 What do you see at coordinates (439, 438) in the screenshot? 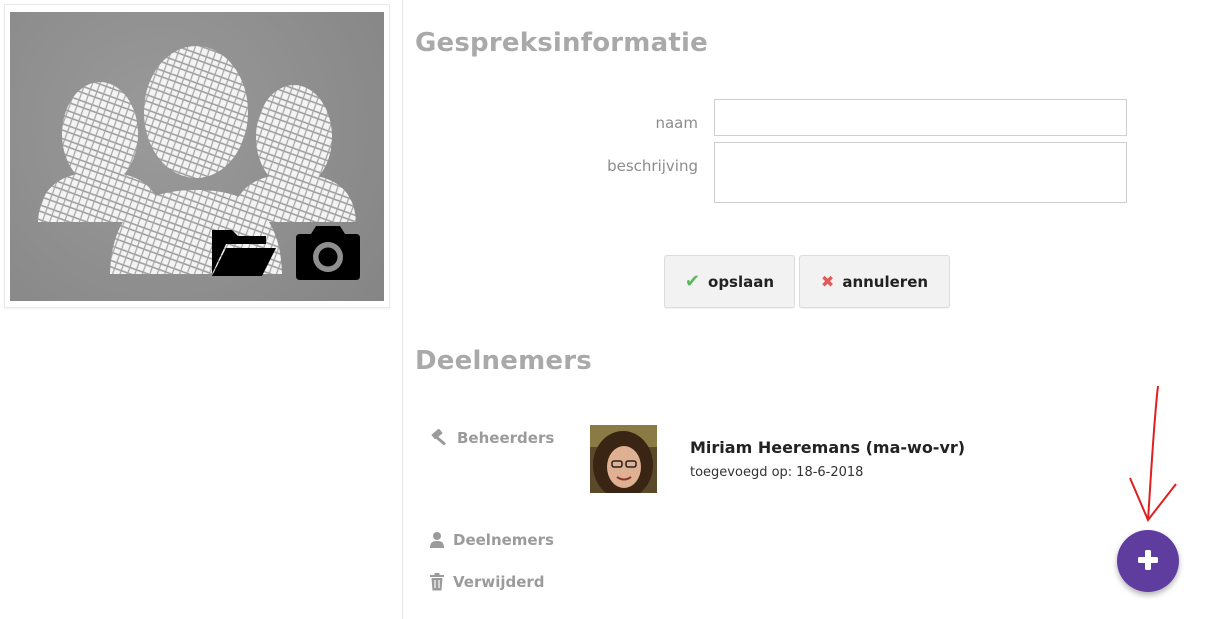
I see `gavel-icon` at bounding box center [439, 438].